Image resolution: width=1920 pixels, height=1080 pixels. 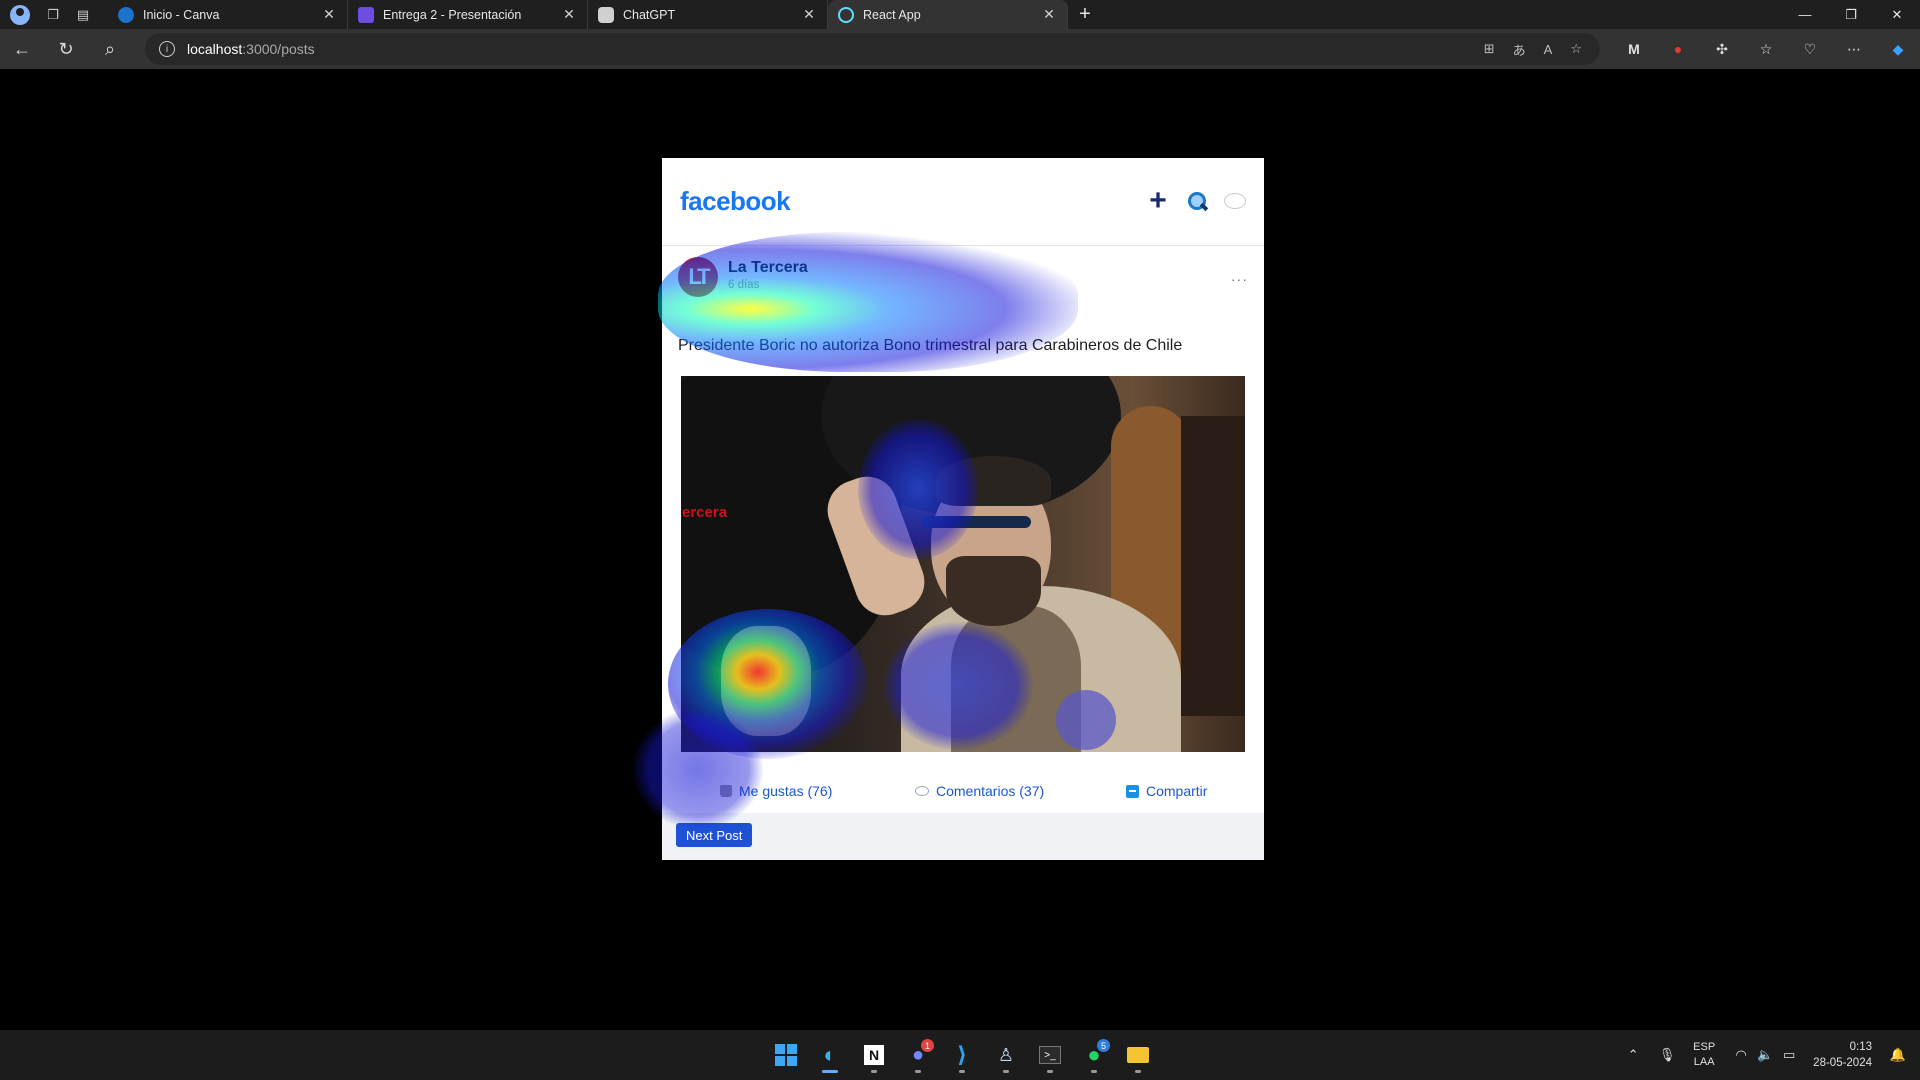 What do you see at coordinates (927, 1045) in the screenshot?
I see `discord-badge: 1` at bounding box center [927, 1045].